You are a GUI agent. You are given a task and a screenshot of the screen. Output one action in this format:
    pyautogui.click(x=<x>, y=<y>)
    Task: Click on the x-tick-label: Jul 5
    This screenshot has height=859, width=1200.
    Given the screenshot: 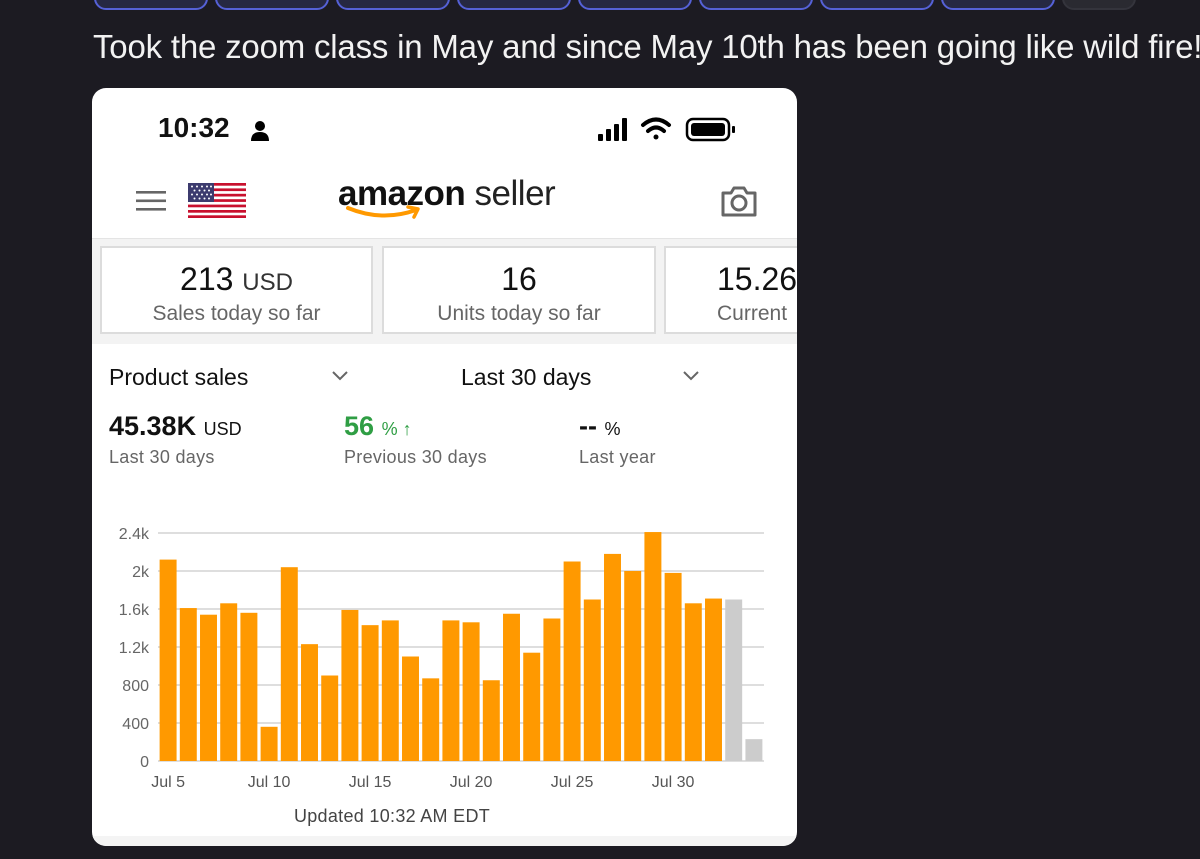 What is the action you would take?
    pyautogui.click(x=168, y=782)
    